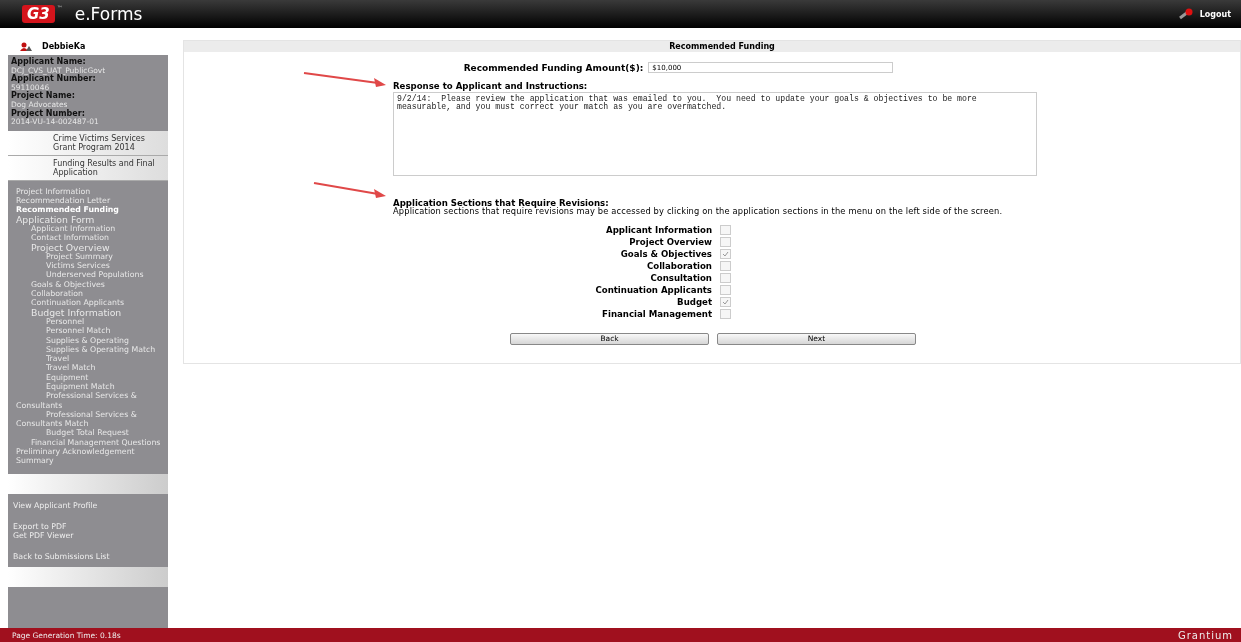 This screenshot has width=1241, height=642. I want to click on checkbox-label: Project Overview, so click(670, 241).